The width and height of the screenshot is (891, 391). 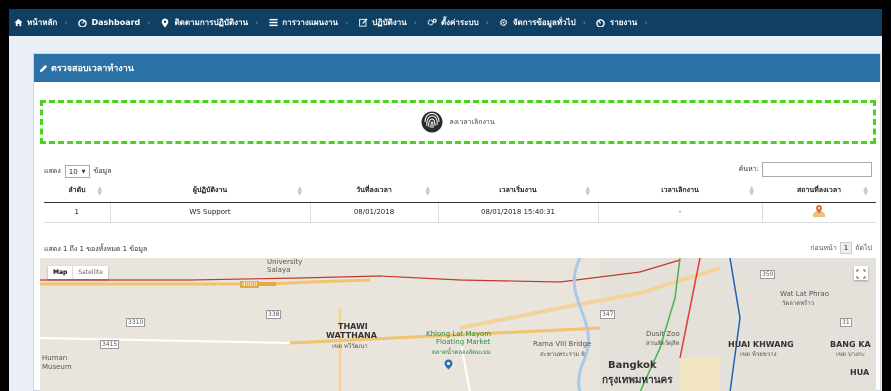 I want to click on show-suffix: ข้อมูล, so click(x=102, y=171).